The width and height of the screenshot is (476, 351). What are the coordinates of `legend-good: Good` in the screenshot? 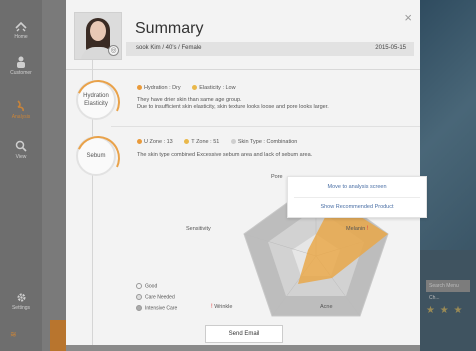 It's located at (146, 286).